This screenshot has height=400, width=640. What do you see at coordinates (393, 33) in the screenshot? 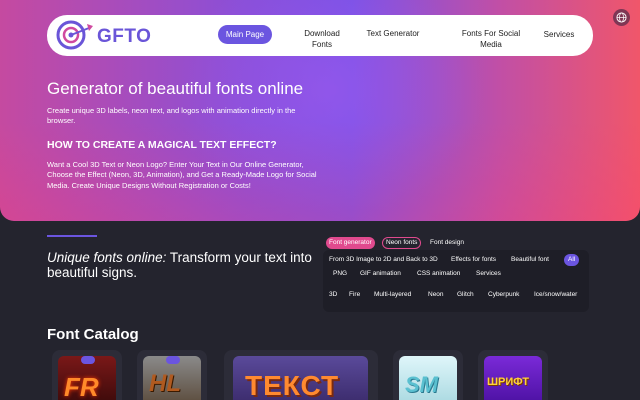
I see `nav-text-generator: Text Generator` at bounding box center [393, 33].